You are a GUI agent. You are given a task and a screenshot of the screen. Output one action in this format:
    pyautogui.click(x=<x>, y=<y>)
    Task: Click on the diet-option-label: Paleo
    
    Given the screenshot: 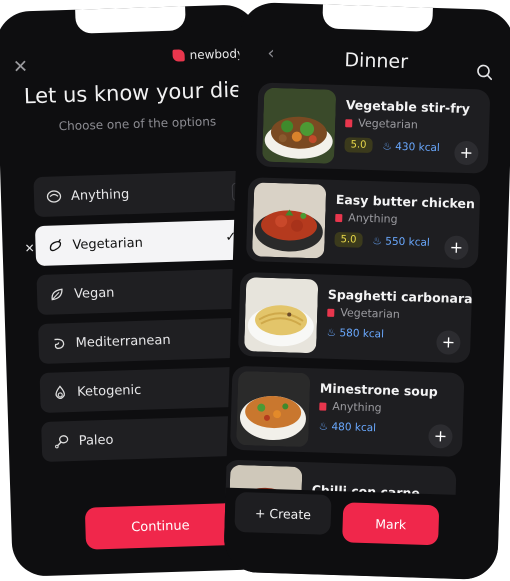 What is the action you would take?
    pyautogui.click(x=96, y=440)
    